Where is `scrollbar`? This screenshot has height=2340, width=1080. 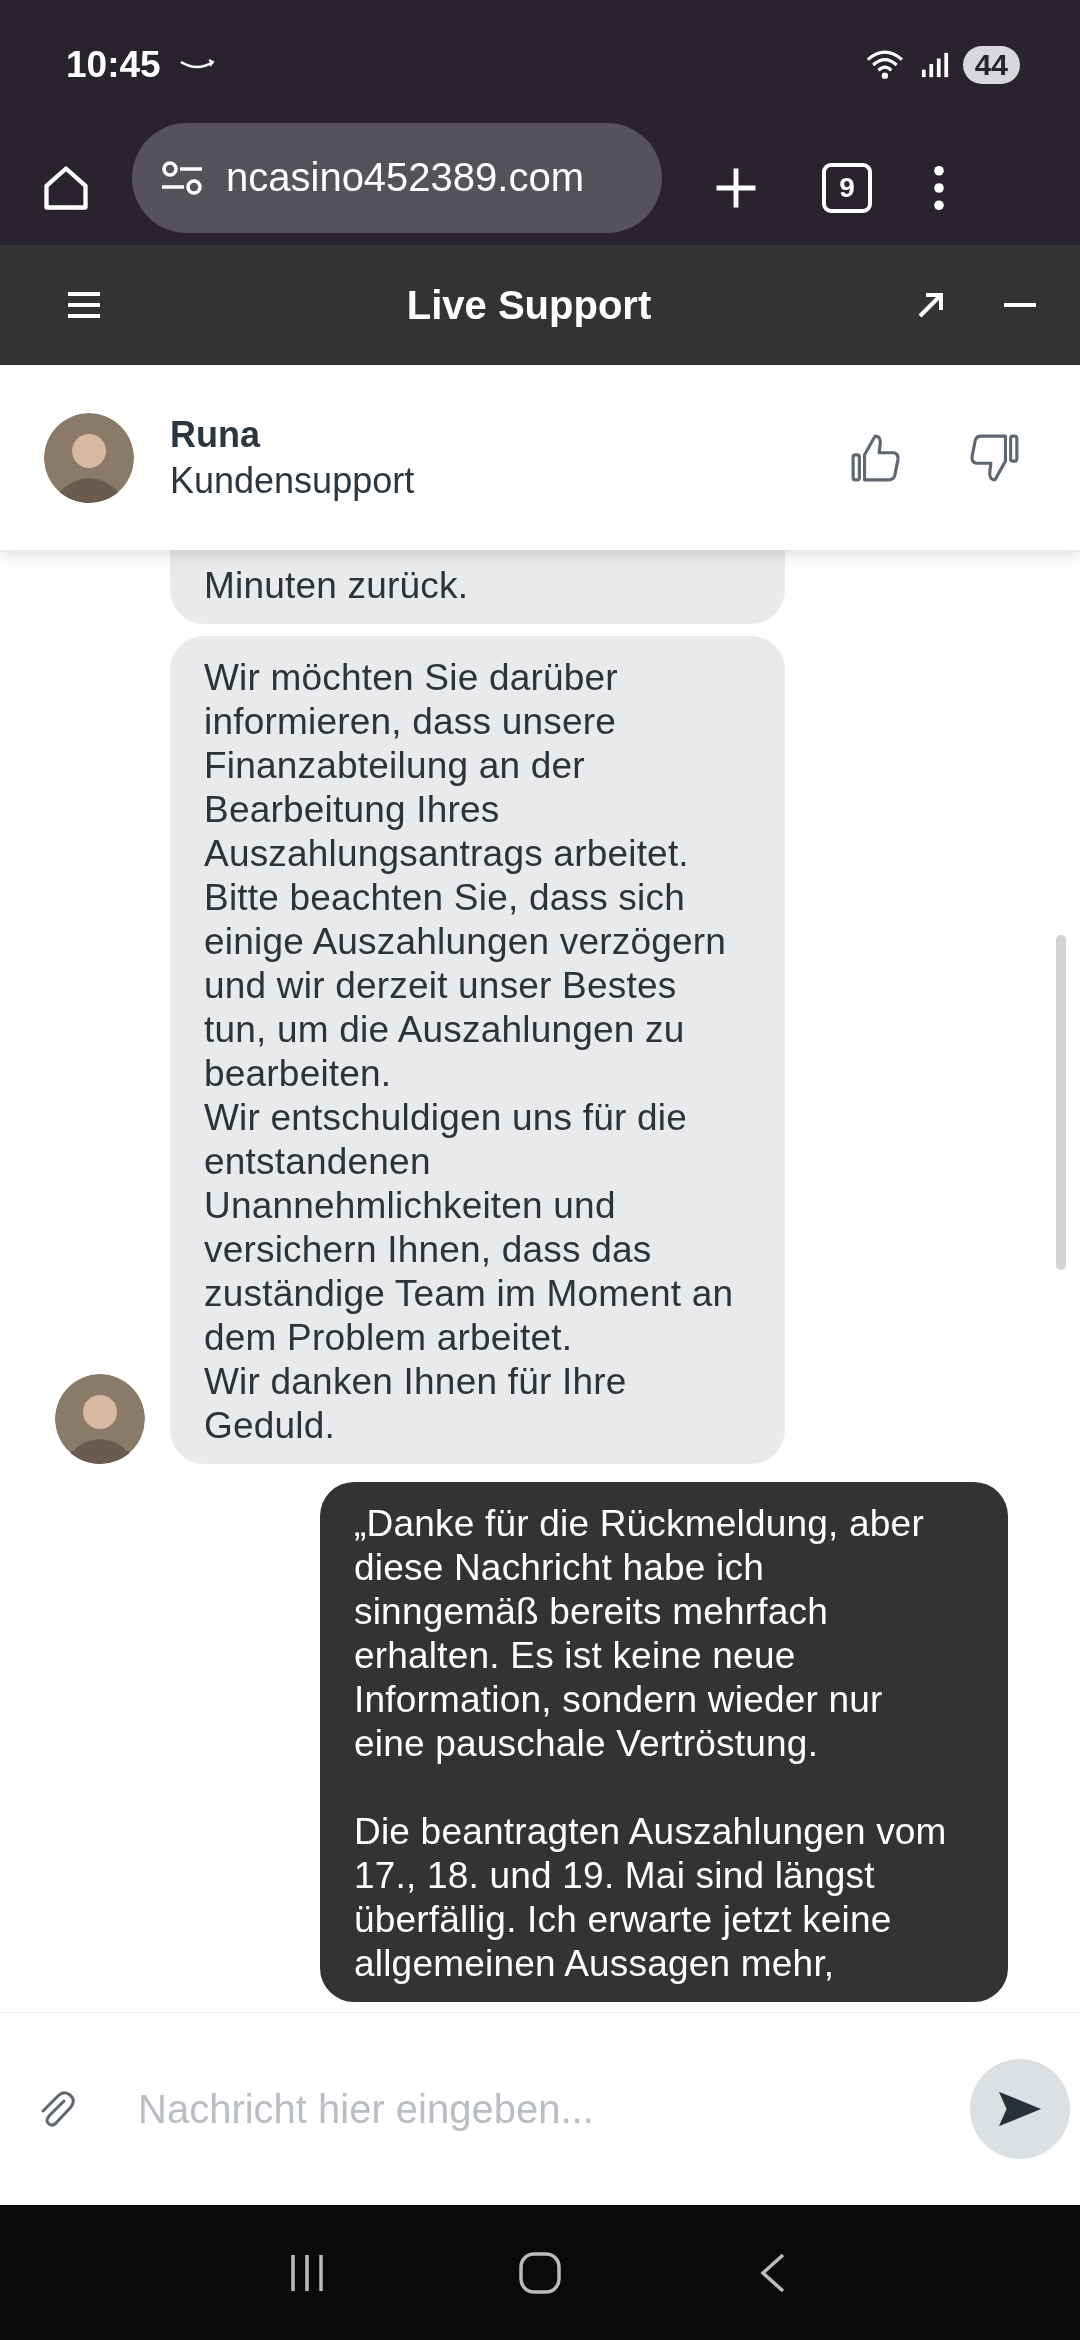
scrollbar is located at coordinates (1061, 1102).